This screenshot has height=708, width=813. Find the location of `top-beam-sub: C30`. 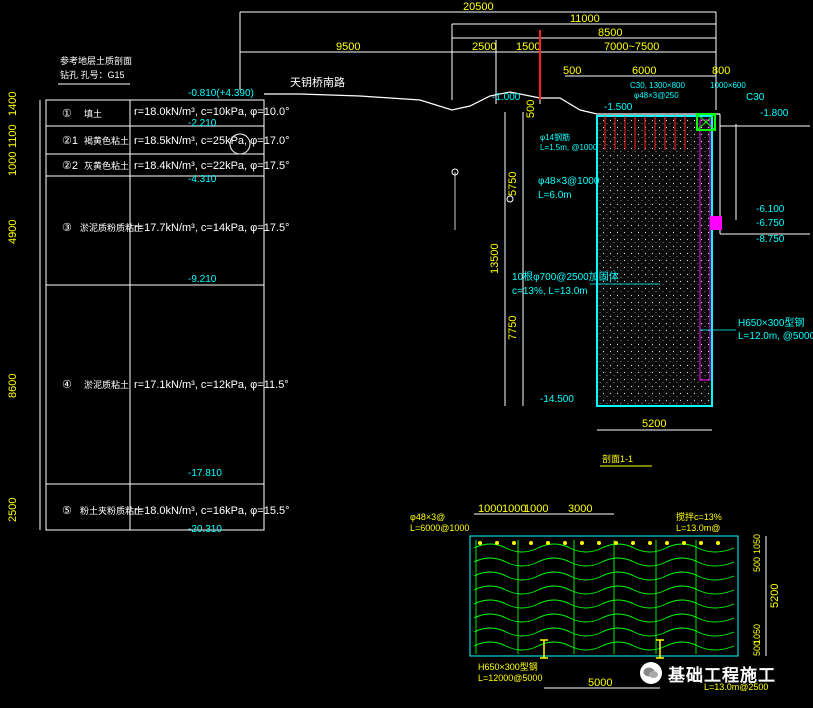

top-beam-sub: C30 is located at coordinates (755, 97).